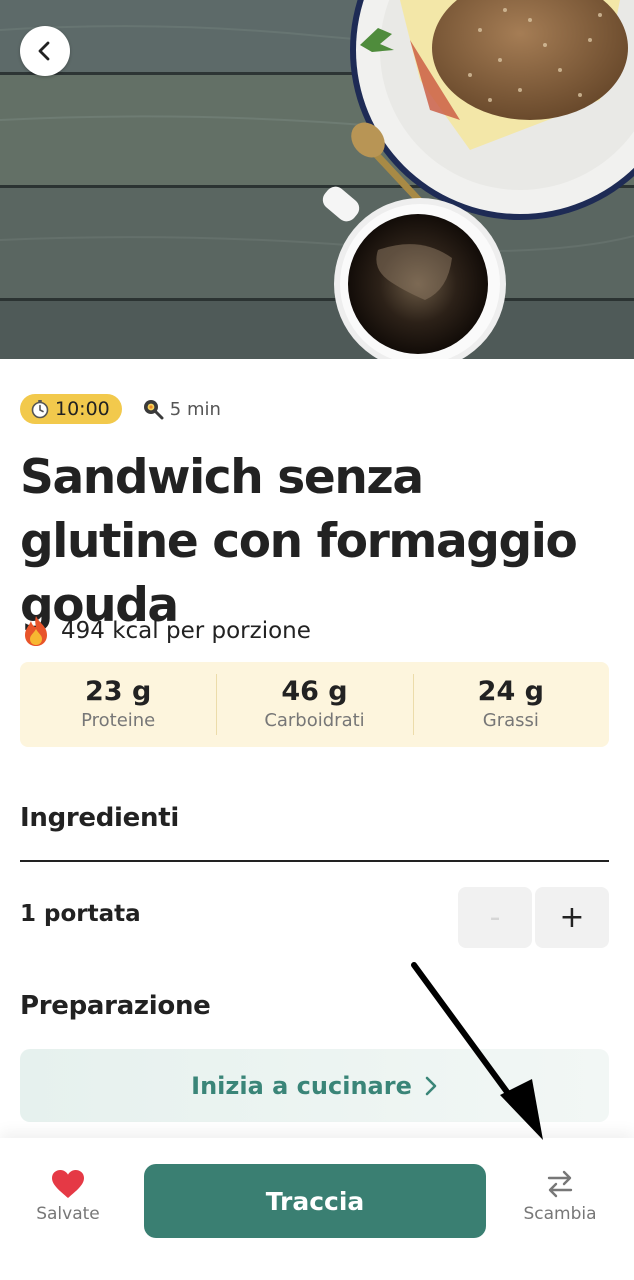 This screenshot has width=634, height=1280. Describe the element at coordinates (560, 1184) in the screenshot. I see `swap-arrows-icon` at that location.